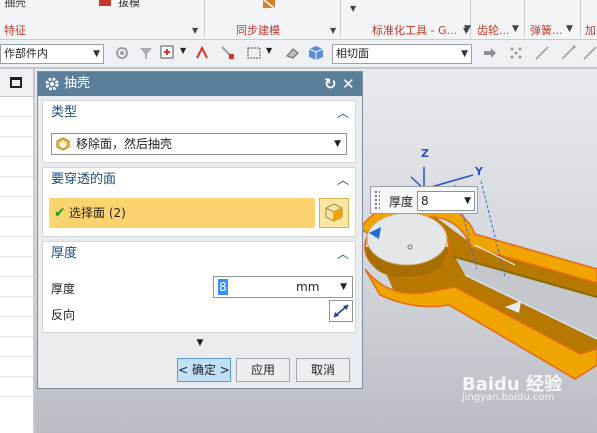 Image resolution: width=597 pixels, height=433 pixels. What do you see at coordinates (15, 5) in the screenshot?
I see `ribbon-shell-button: 抽壳` at bounding box center [15, 5].